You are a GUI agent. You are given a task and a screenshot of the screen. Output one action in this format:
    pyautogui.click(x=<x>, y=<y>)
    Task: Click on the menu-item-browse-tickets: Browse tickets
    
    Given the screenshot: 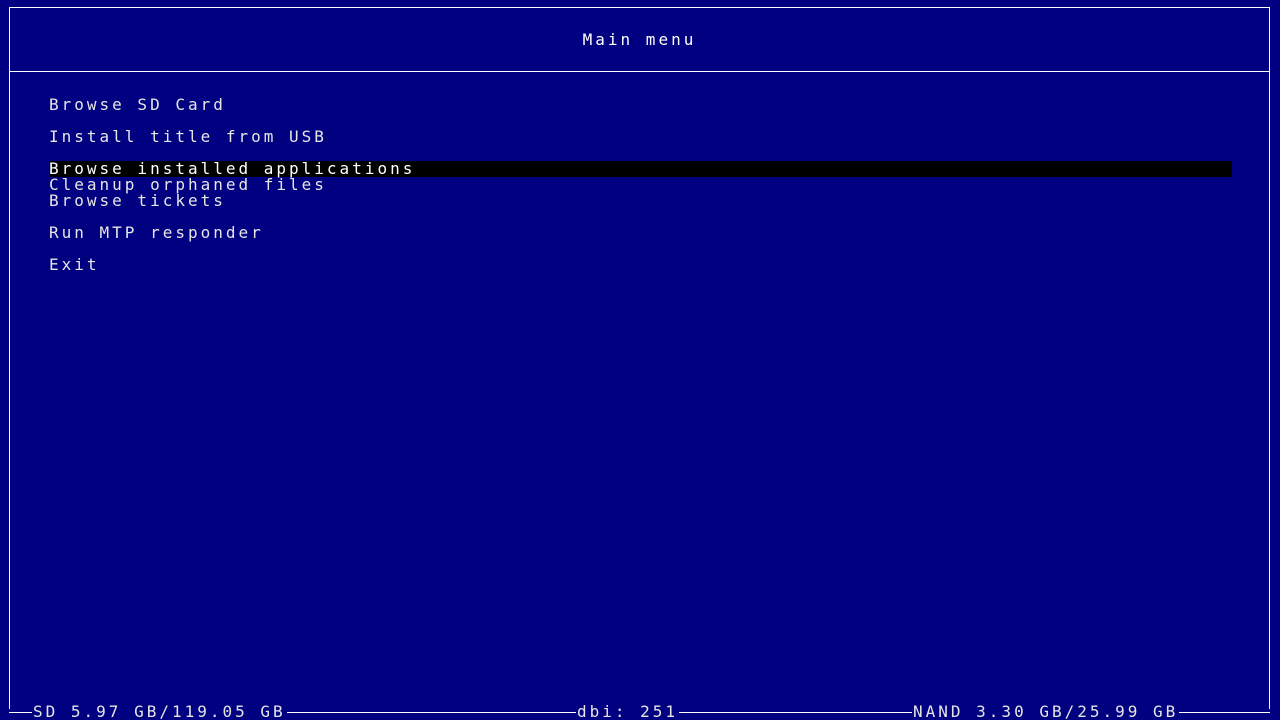 What is the action you would take?
    pyautogui.click(x=137, y=201)
    